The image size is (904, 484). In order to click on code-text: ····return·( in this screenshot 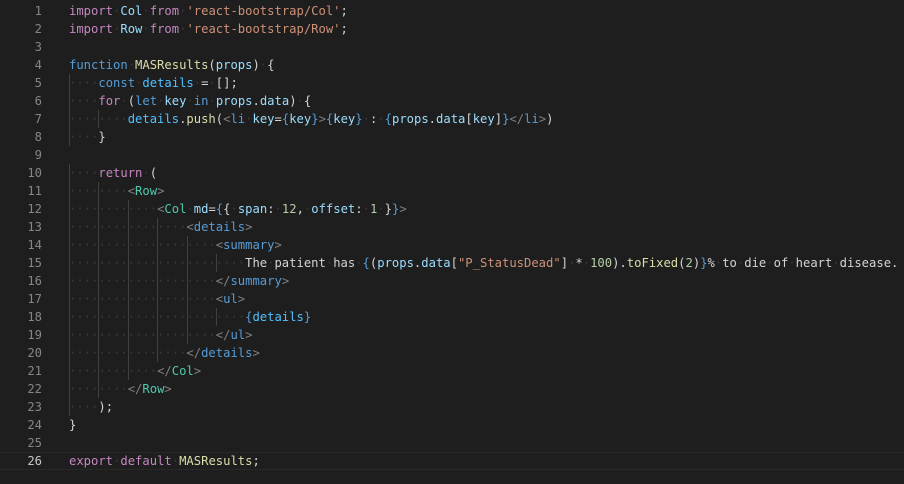, I will do `click(113, 173)`.